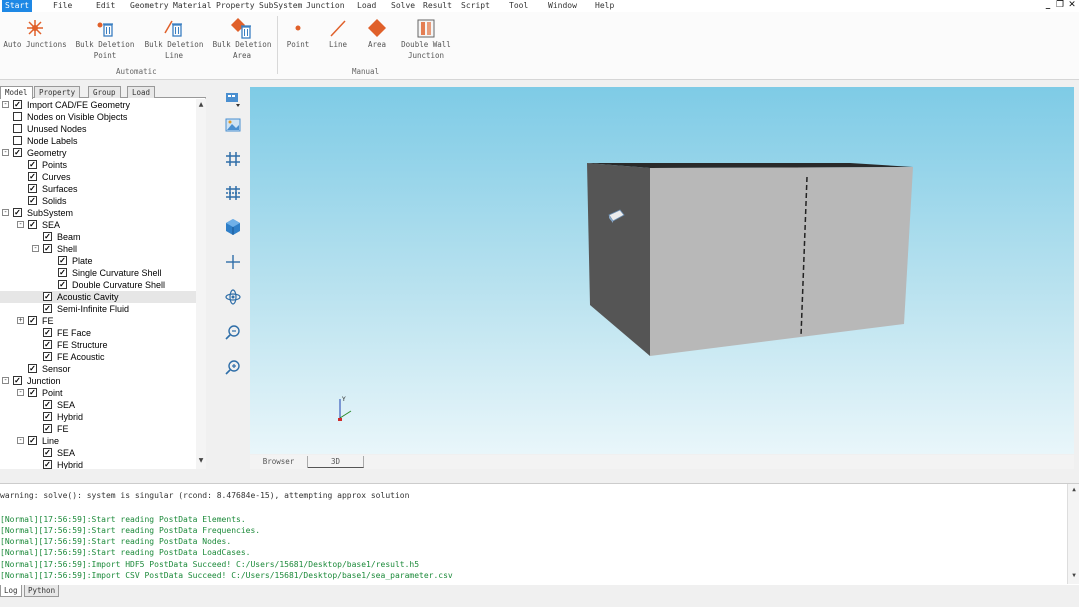  I want to click on tree-item: - ✓ SEA, so click(98, 225).